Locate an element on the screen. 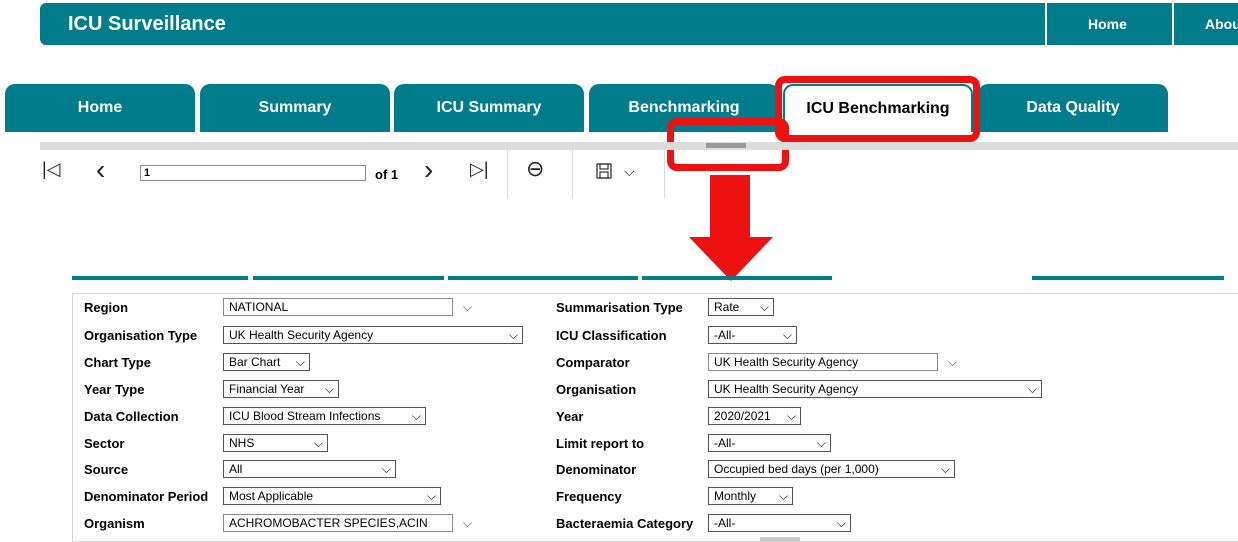 The width and height of the screenshot is (1238, 542). param-label-icu-classification: ICU Classification is located at coordinates (611, 335).